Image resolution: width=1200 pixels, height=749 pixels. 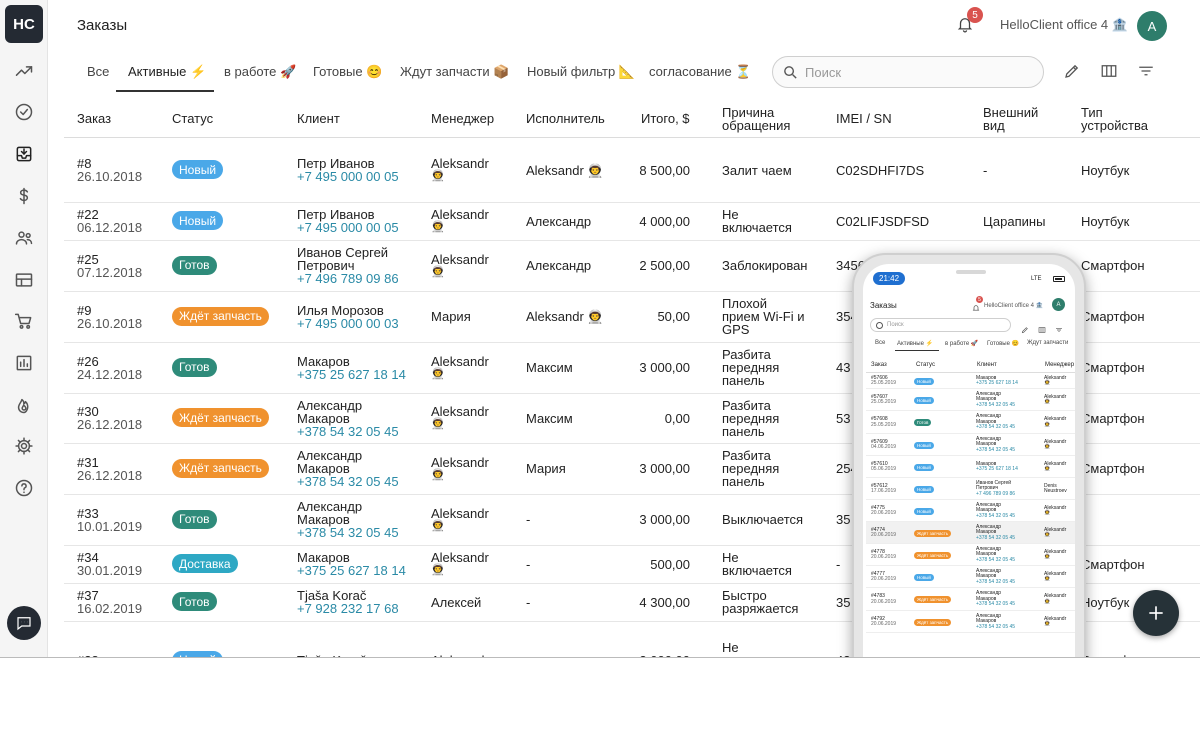 What do you see at coordinates (1010, 119) in the screenshot?
I see `column-header-appearance: Внешний вид` at bounding box center [1010, 119].